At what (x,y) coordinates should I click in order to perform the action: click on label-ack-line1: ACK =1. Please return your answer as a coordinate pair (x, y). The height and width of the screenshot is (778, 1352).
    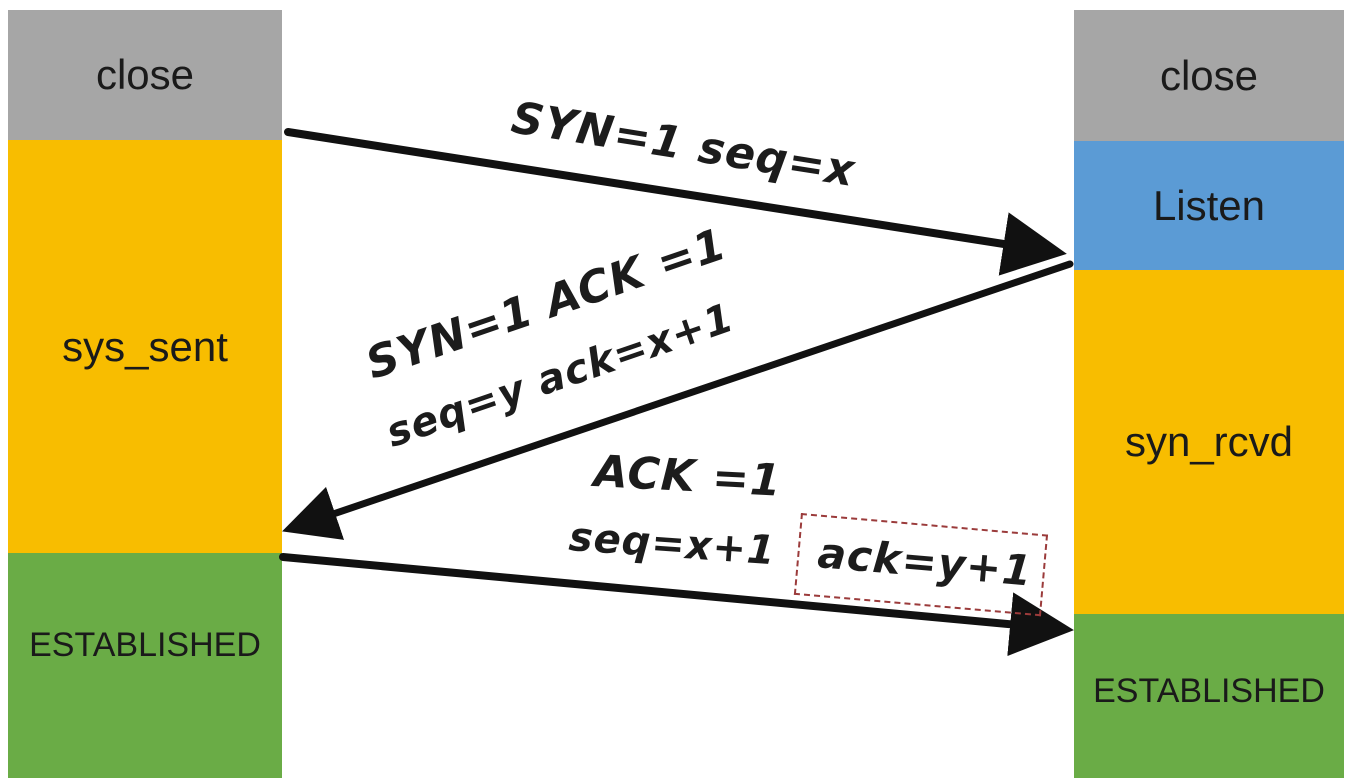
    Looking at the image, I should click on (687, 476).